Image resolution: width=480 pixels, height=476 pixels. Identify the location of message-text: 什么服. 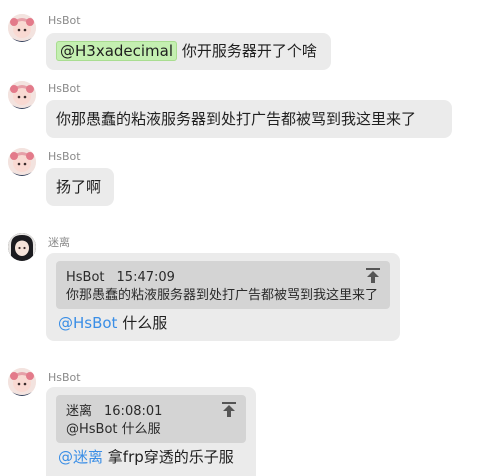
(145, 323).